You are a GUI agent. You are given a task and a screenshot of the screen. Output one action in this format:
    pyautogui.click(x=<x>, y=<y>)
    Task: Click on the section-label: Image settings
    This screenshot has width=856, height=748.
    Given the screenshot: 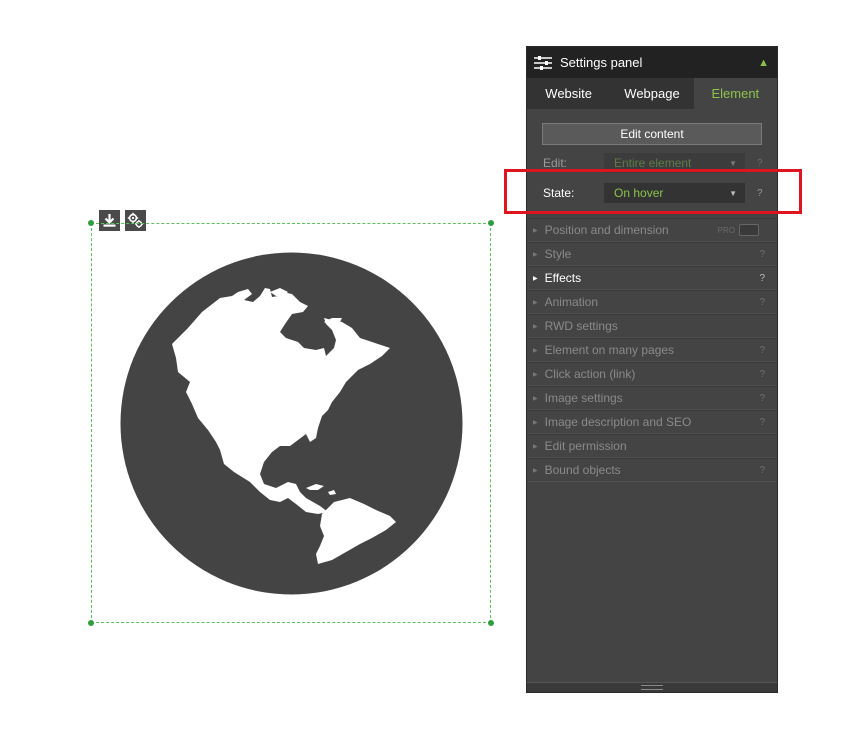 What is the action you would take?
    pyautogui.click(x=583, y=398)
    